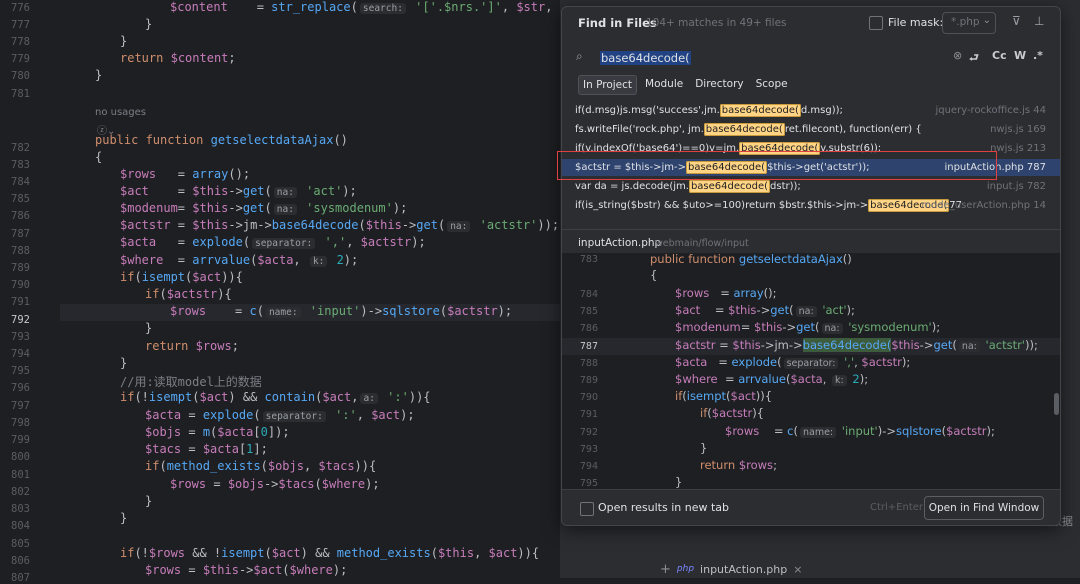  What do you see at coordinates (20, 578) in the screenshot?
I see `line-number: 807` at bounding box center [20, 578].